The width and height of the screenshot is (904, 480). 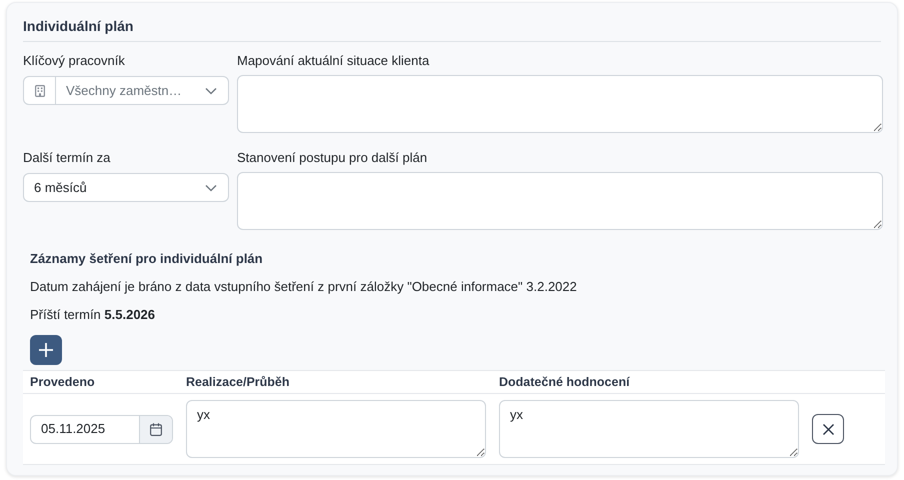 I want to click on calendar-icon, so click(x=156, y=429).